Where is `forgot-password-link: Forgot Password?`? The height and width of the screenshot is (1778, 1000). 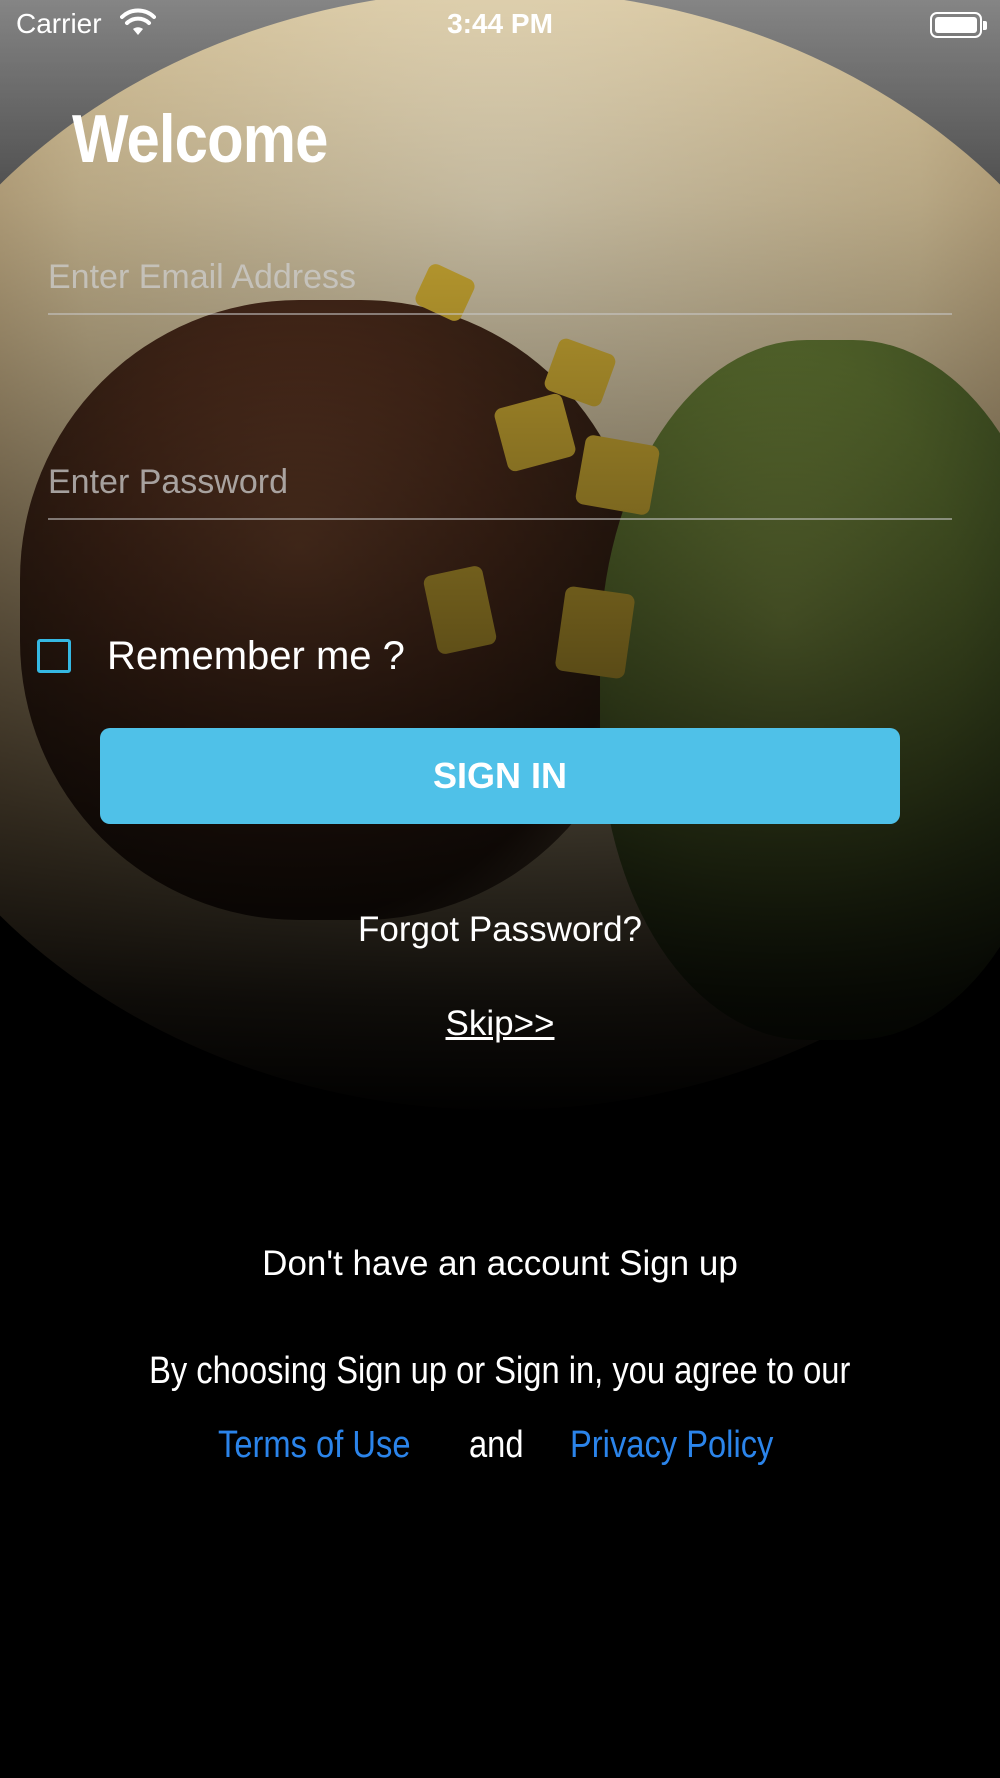 forgot-password-link: Forgot Password? is located at coordinates (500, 930).